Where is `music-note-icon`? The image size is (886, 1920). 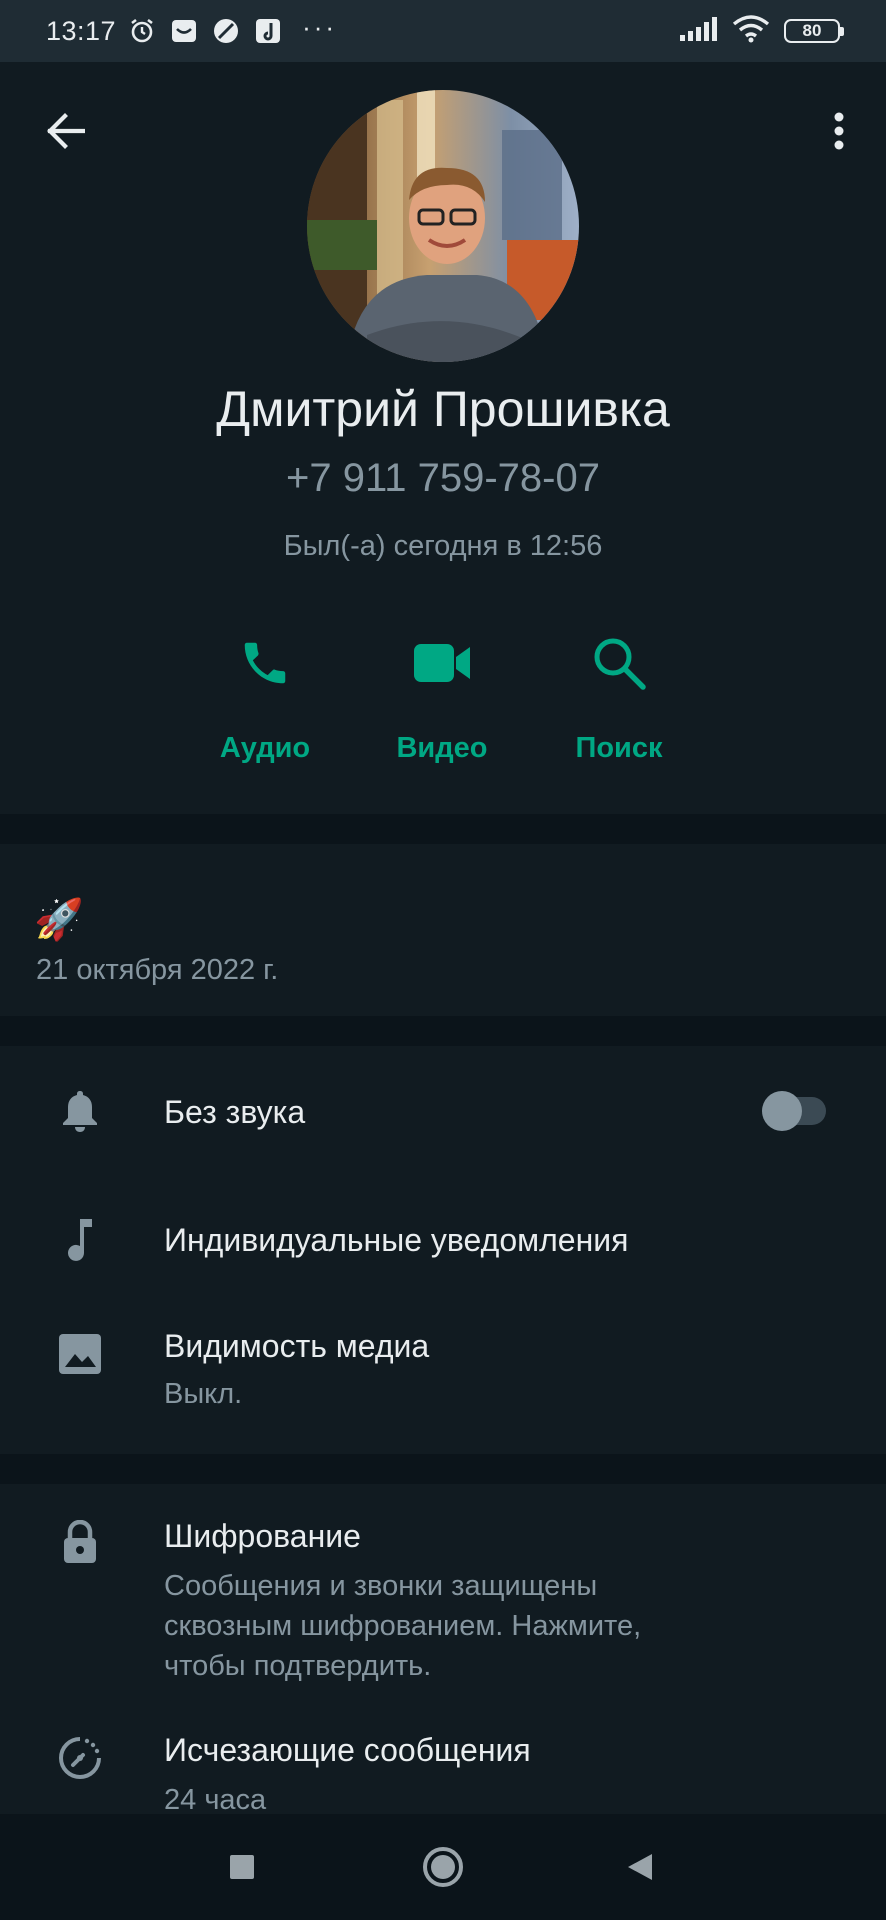 music-note-icon is located at coordinates (80, 1240).